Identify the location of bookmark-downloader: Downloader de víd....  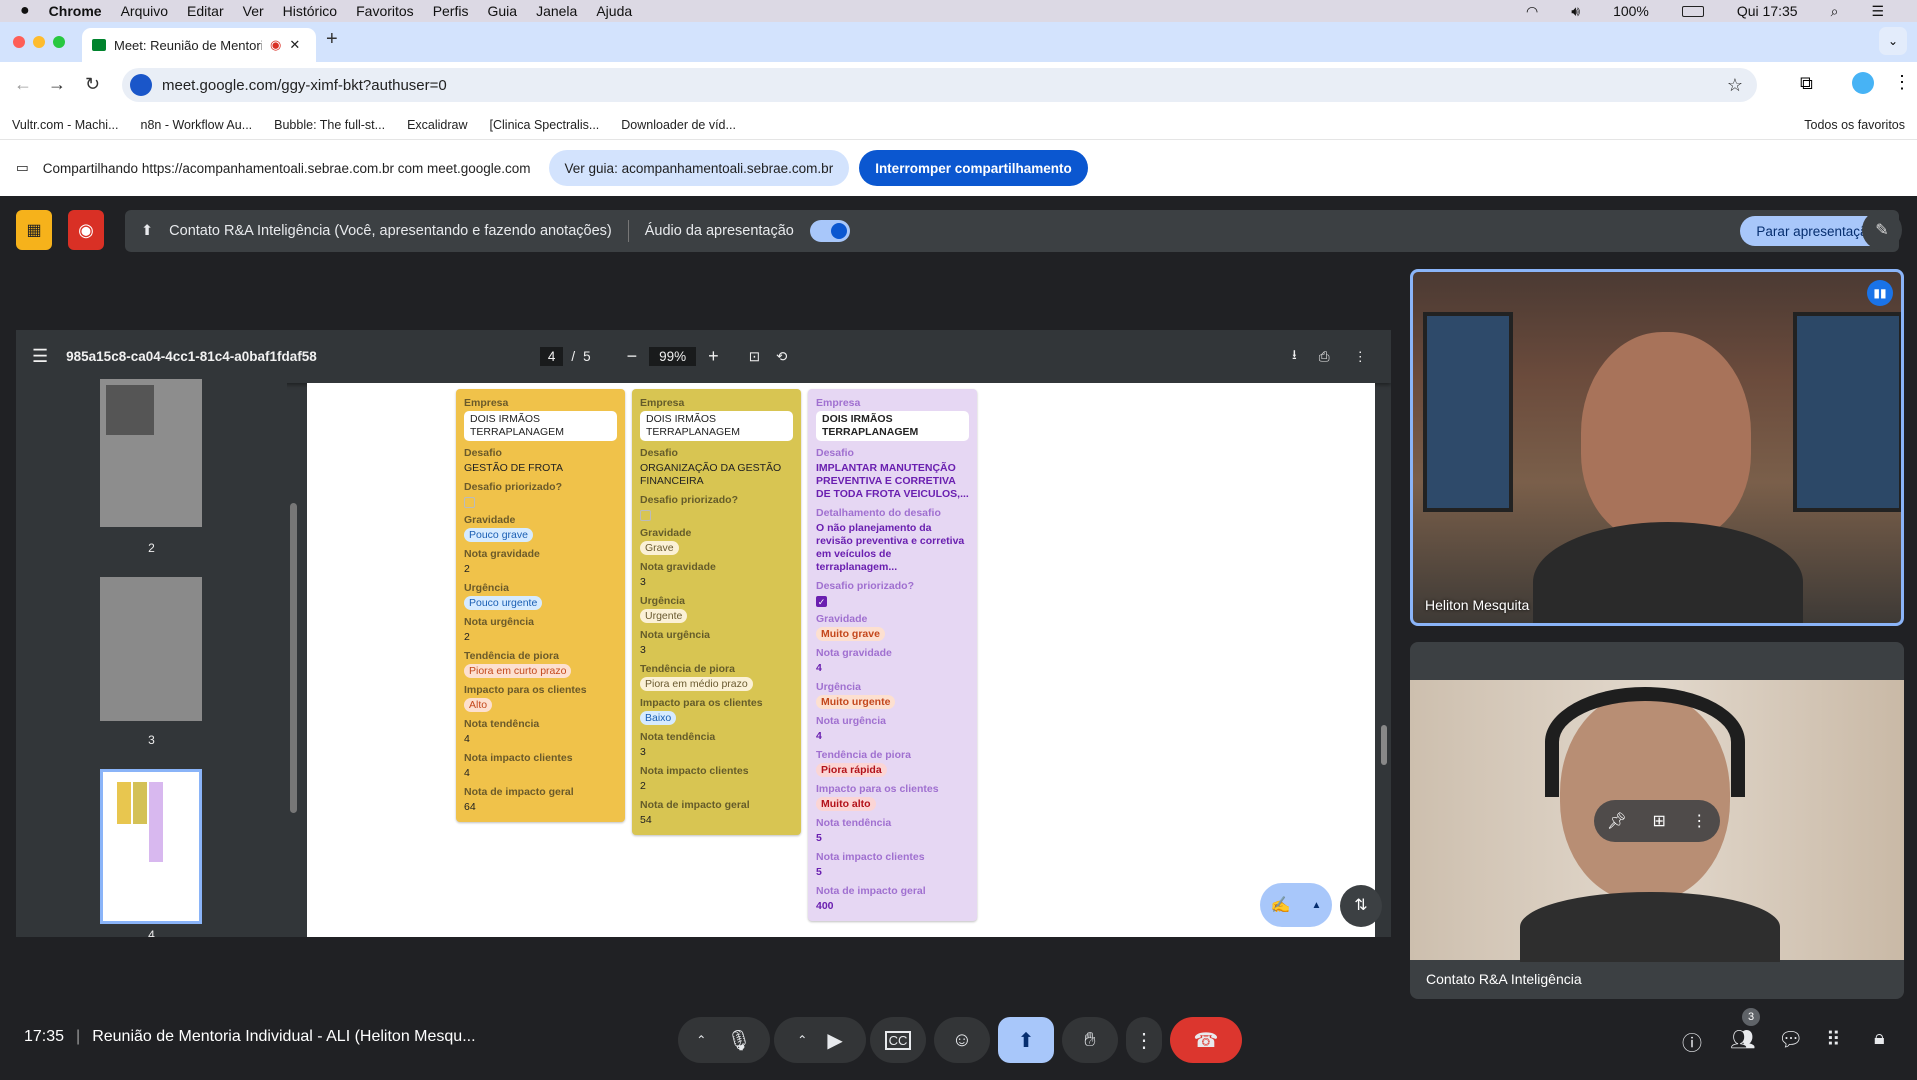
(678, 125).